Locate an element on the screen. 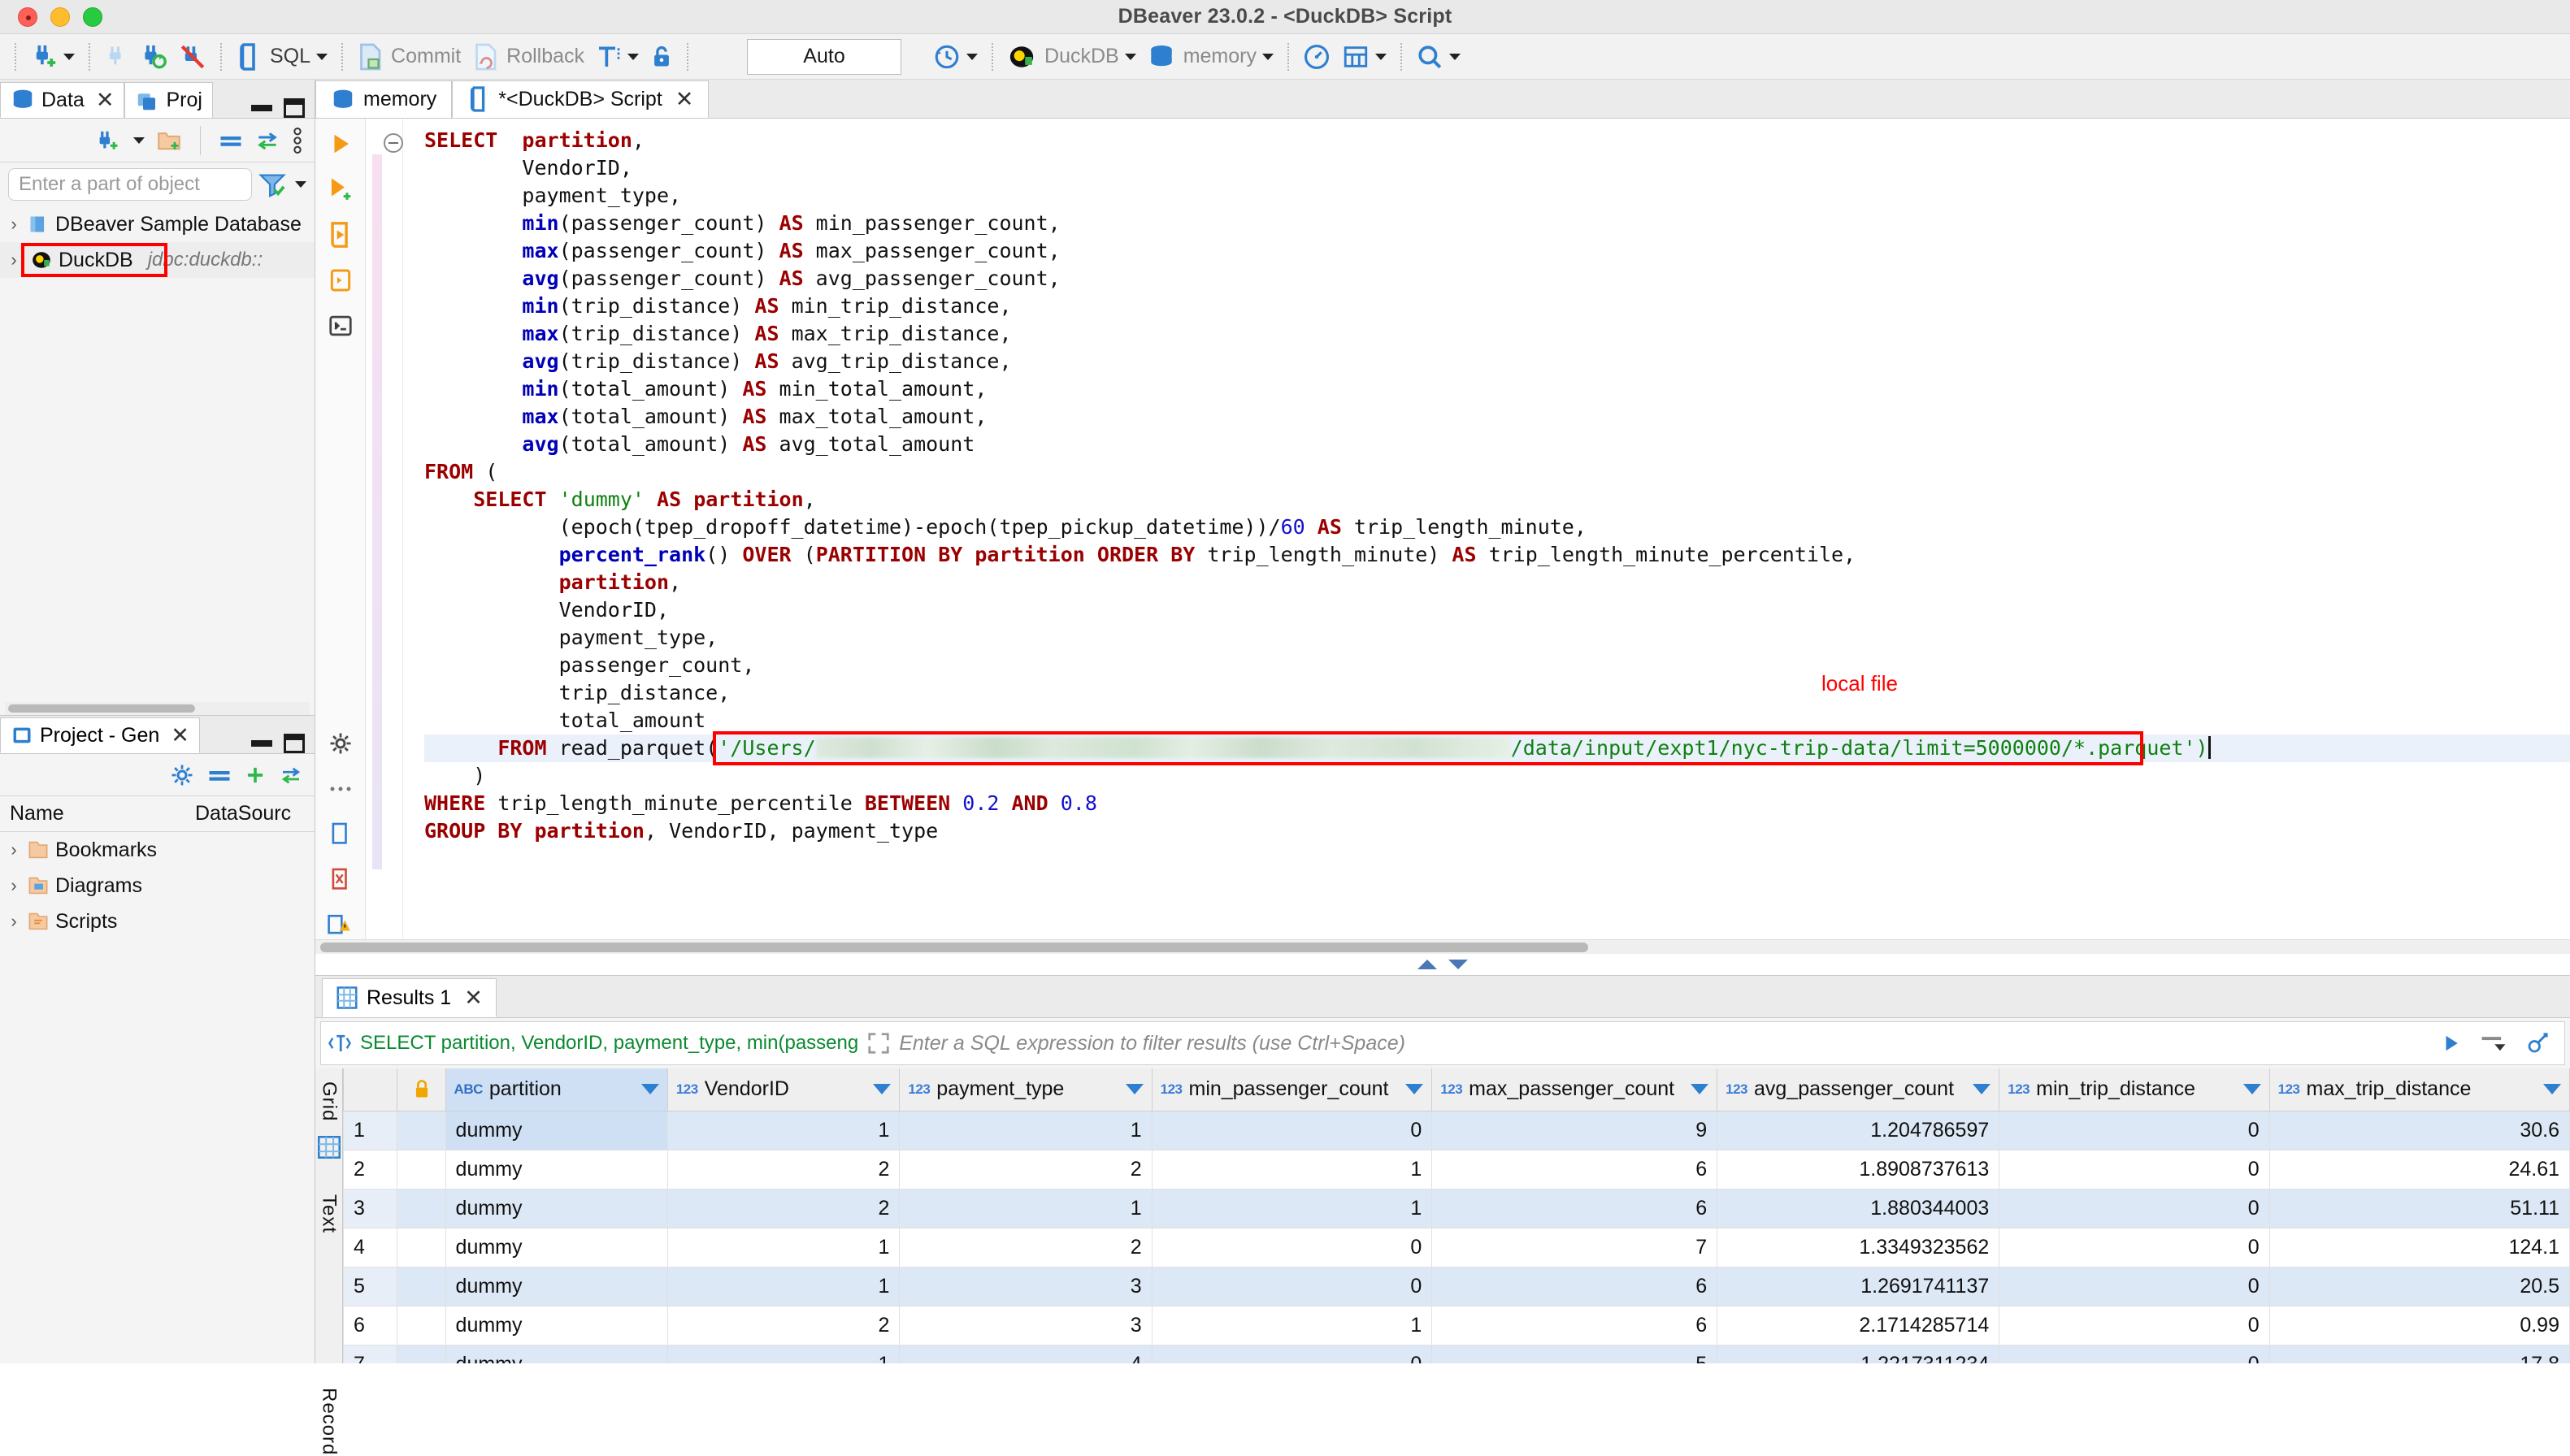  table-cell: 20.5 is located at coordinates (2419, 1286).